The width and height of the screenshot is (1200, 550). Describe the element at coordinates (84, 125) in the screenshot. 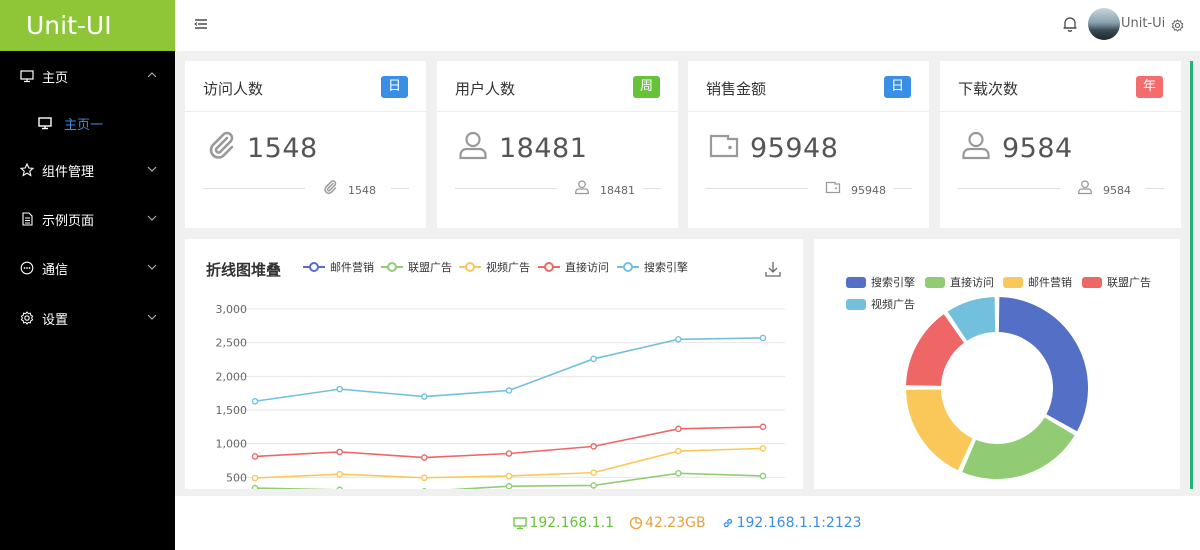

I see `sidebar-subitem-label: 主页一` at that location.